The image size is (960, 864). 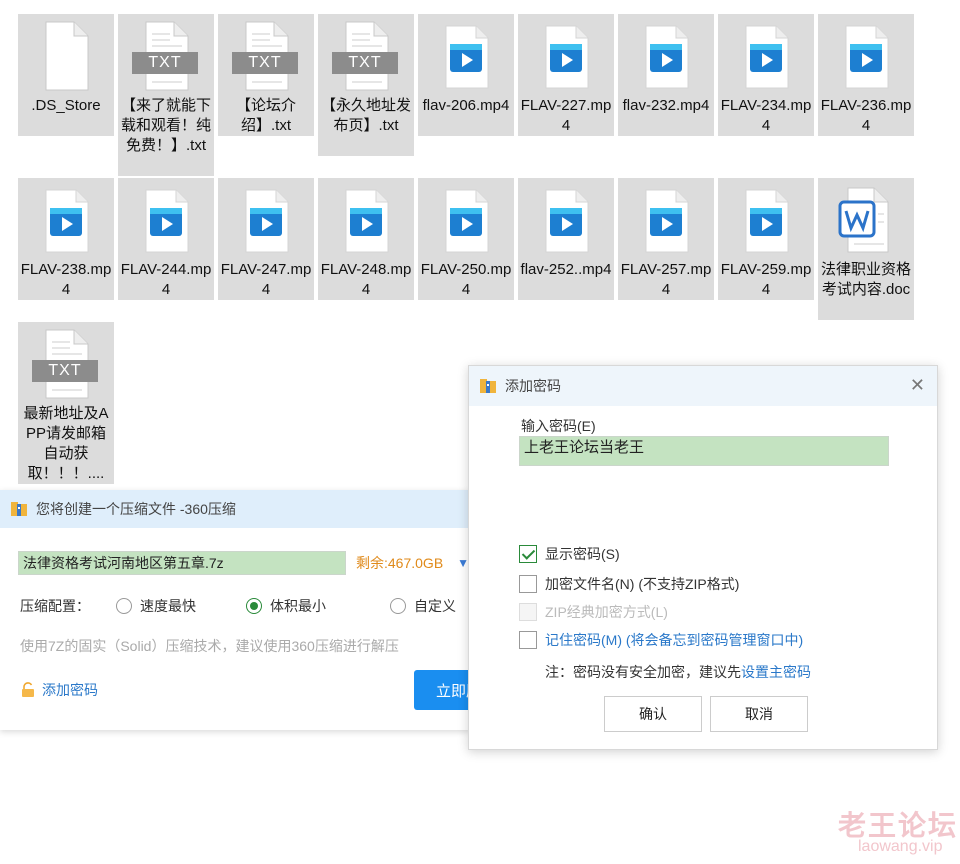 I want to click on password-dialog-titlebar: 添加密码 ✕, so click(x=703, y=386).